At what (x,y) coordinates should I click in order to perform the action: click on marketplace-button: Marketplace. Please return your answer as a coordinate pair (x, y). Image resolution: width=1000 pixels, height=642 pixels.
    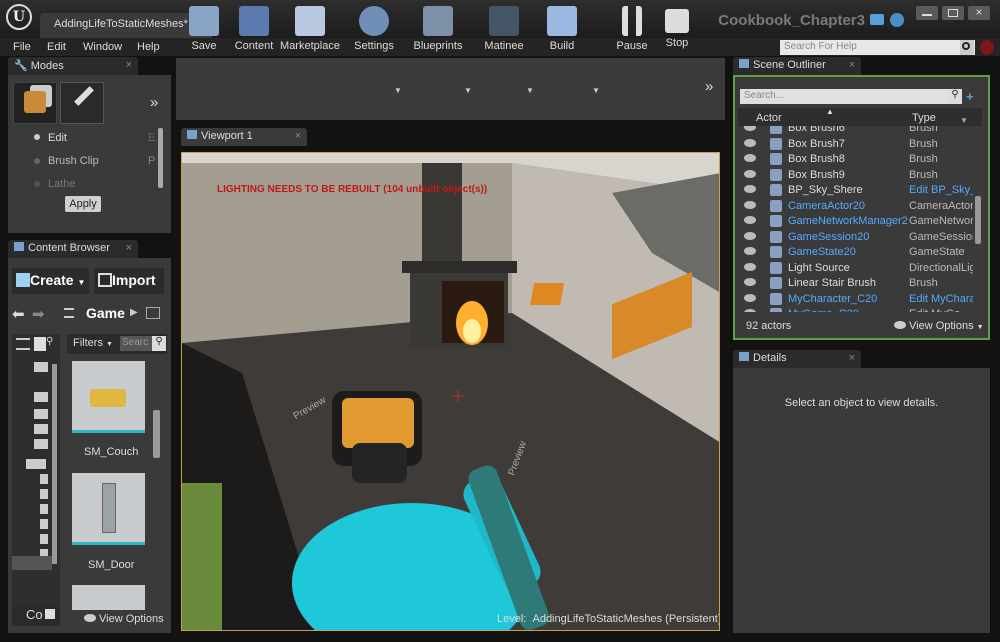
    Looking at the image, I should click on (310, 31).